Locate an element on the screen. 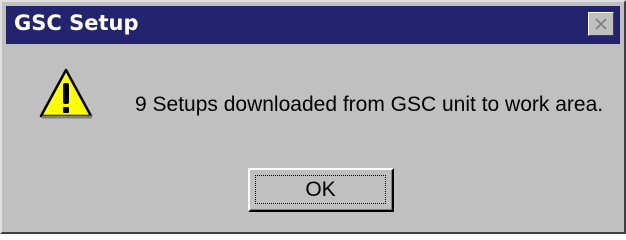 This screenshot has height=240, width=626. ok-button-label: OK is located at coordinates (320, 189).